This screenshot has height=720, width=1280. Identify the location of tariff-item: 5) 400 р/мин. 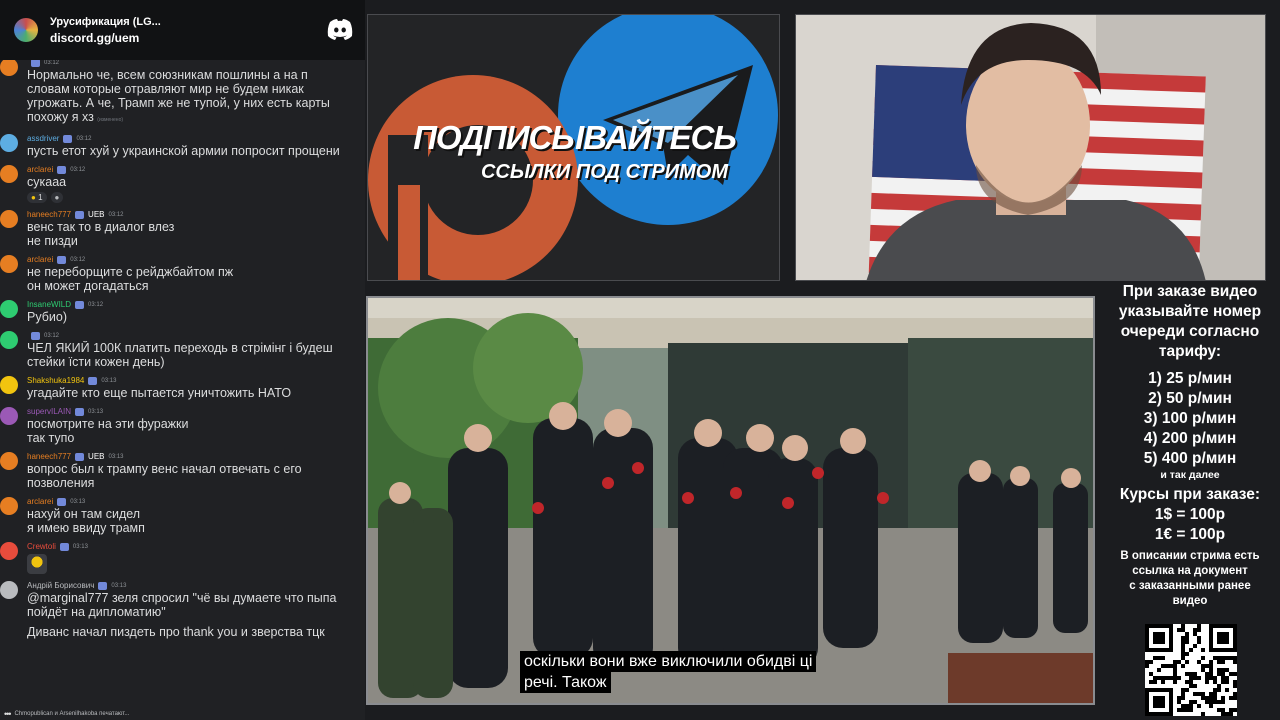
(1190, 458).